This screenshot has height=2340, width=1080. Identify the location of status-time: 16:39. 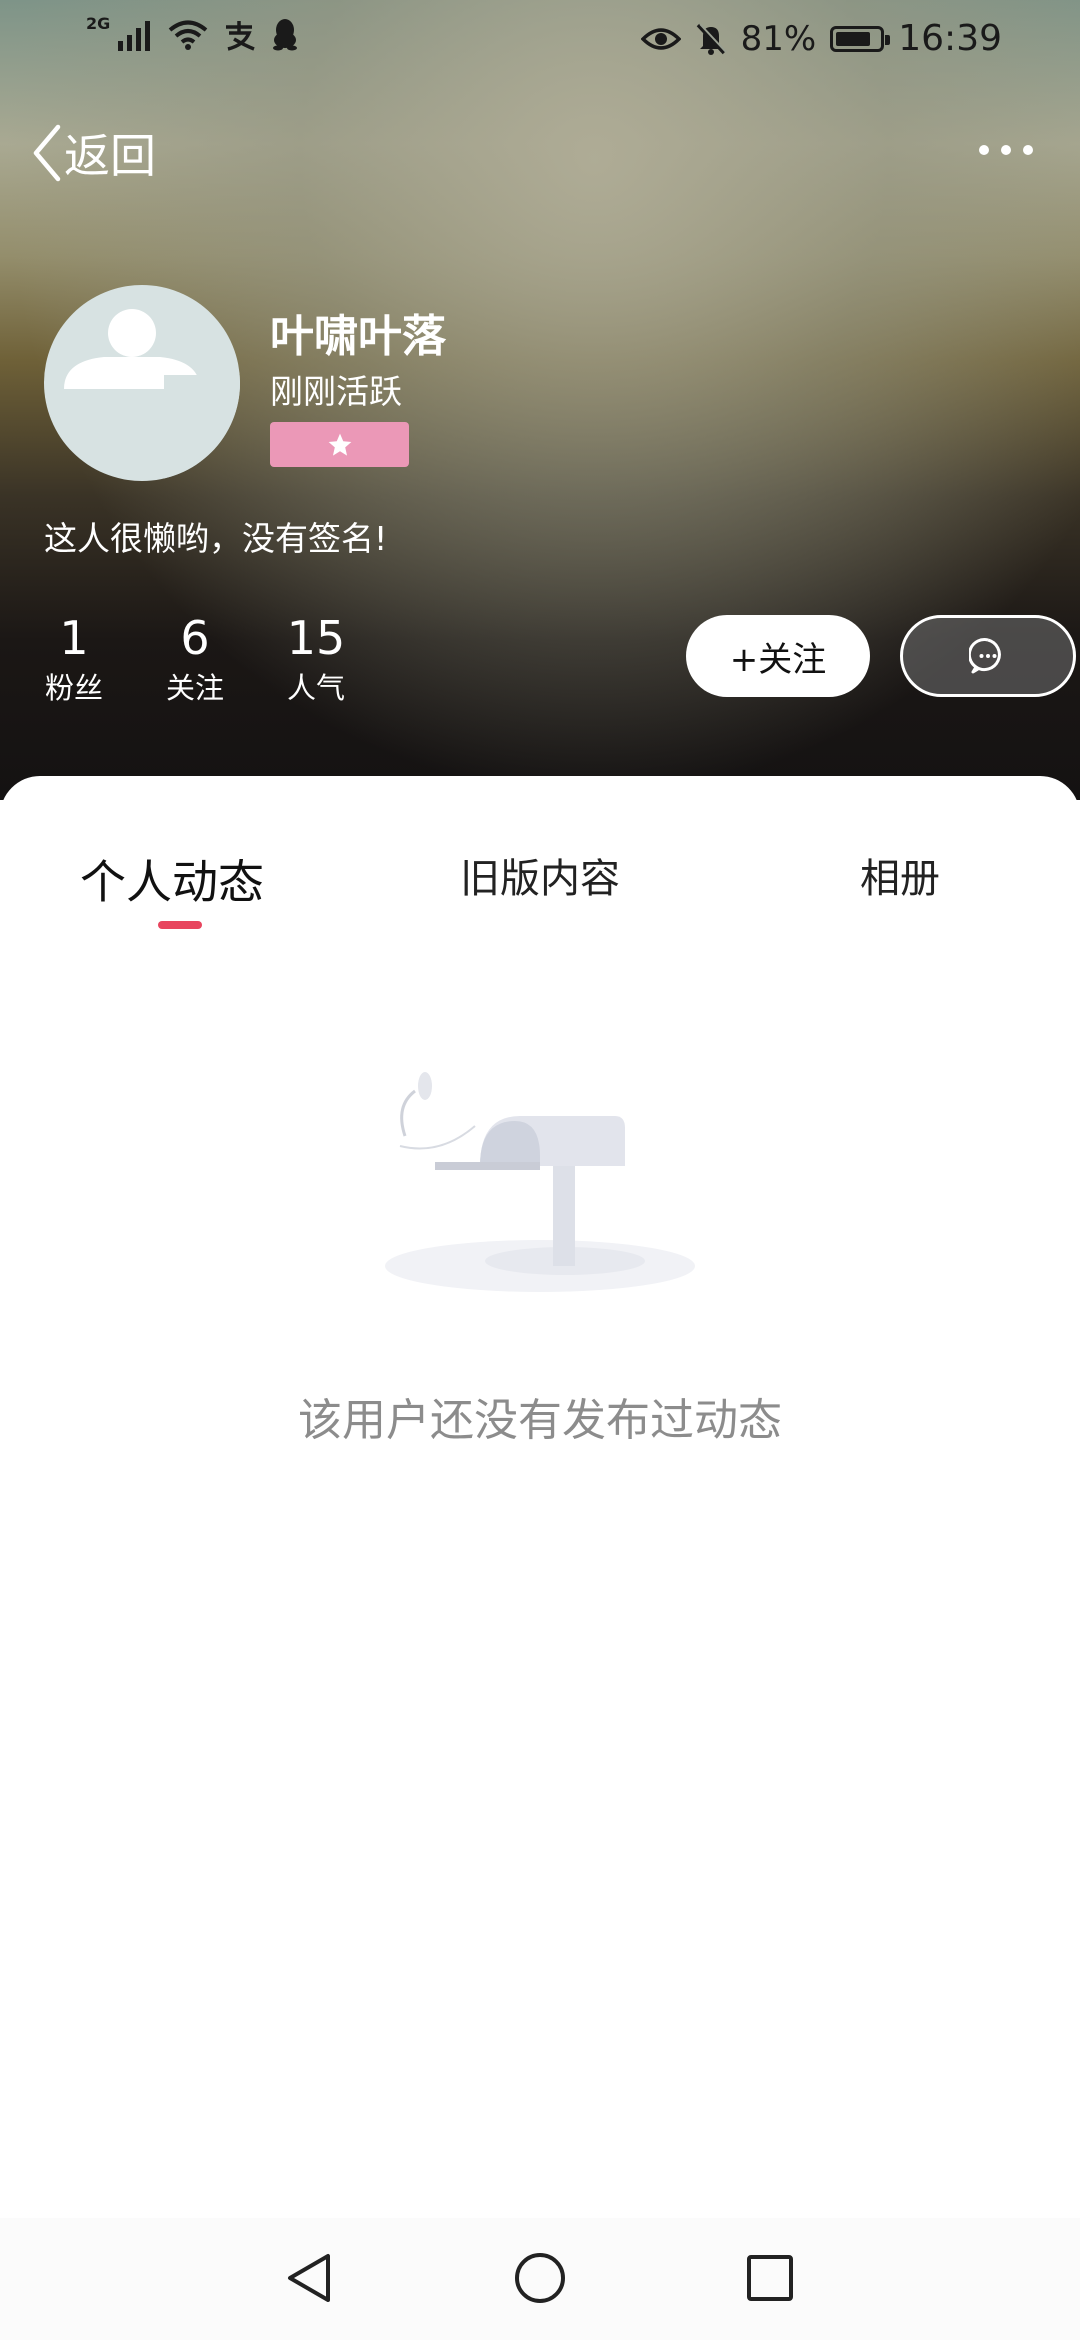
(950, 38).